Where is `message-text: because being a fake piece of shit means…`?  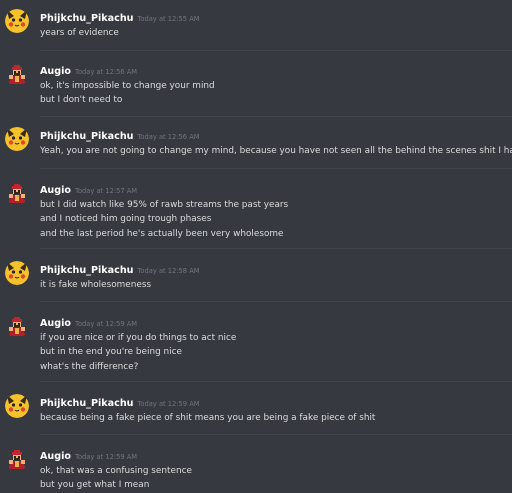 message-text: because being a fake piece of shit means… is located at coordinates (208, 418).